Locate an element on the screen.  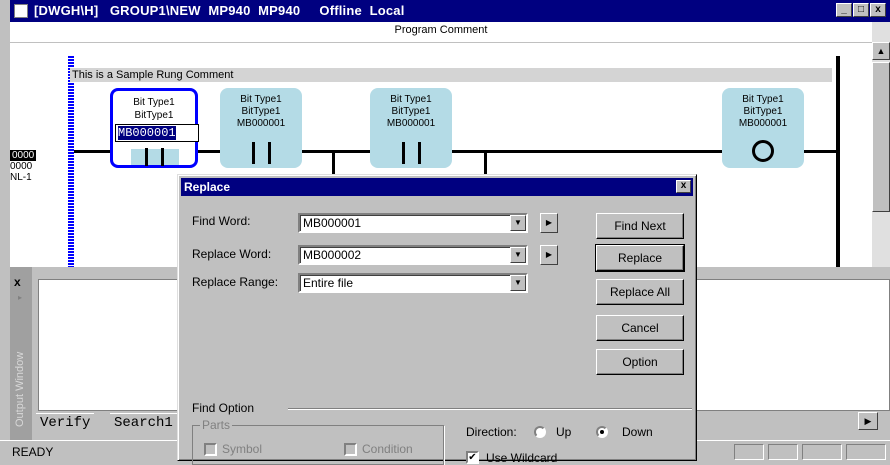
direction-down-label: Down is located at coordinates (637, 432).